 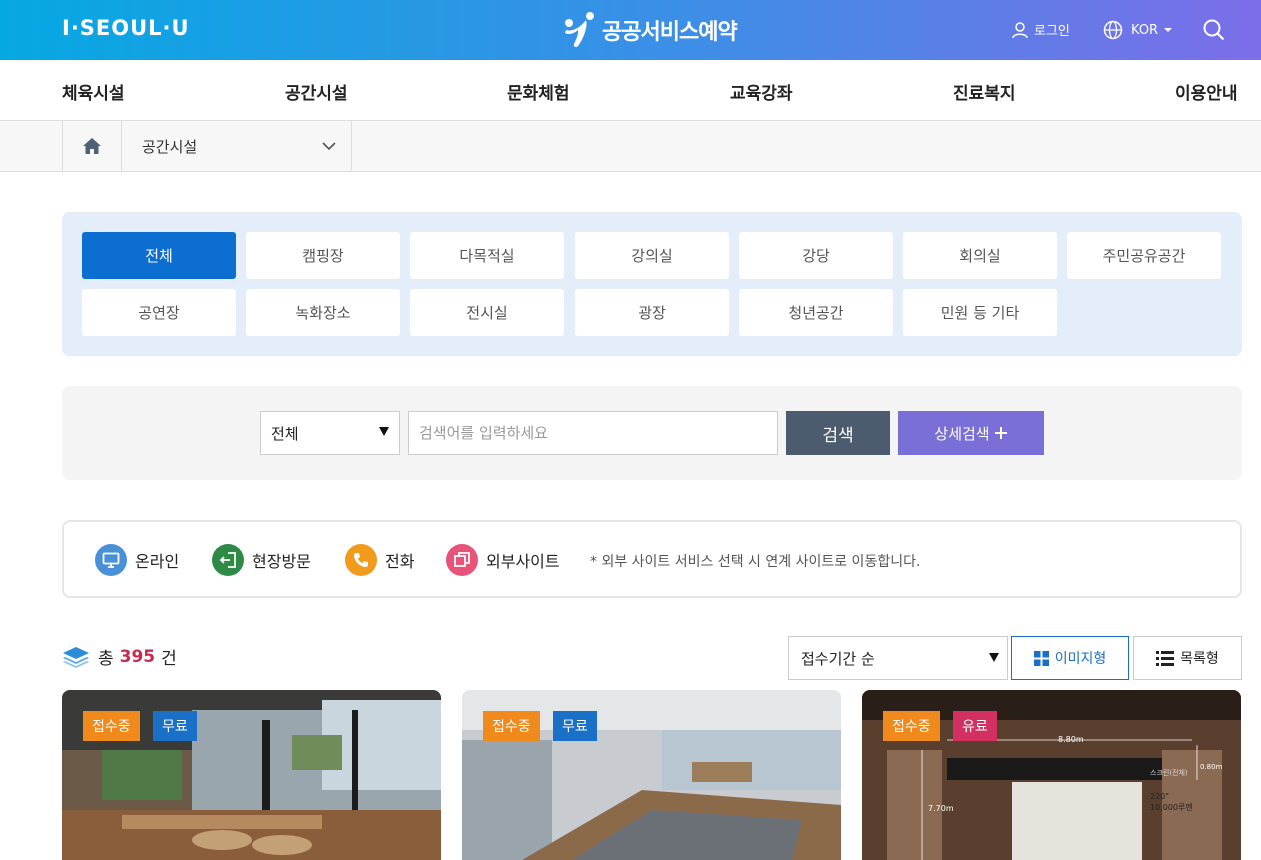 I want to click on list-view-button: 목록형, so click(x=1187, y=658).